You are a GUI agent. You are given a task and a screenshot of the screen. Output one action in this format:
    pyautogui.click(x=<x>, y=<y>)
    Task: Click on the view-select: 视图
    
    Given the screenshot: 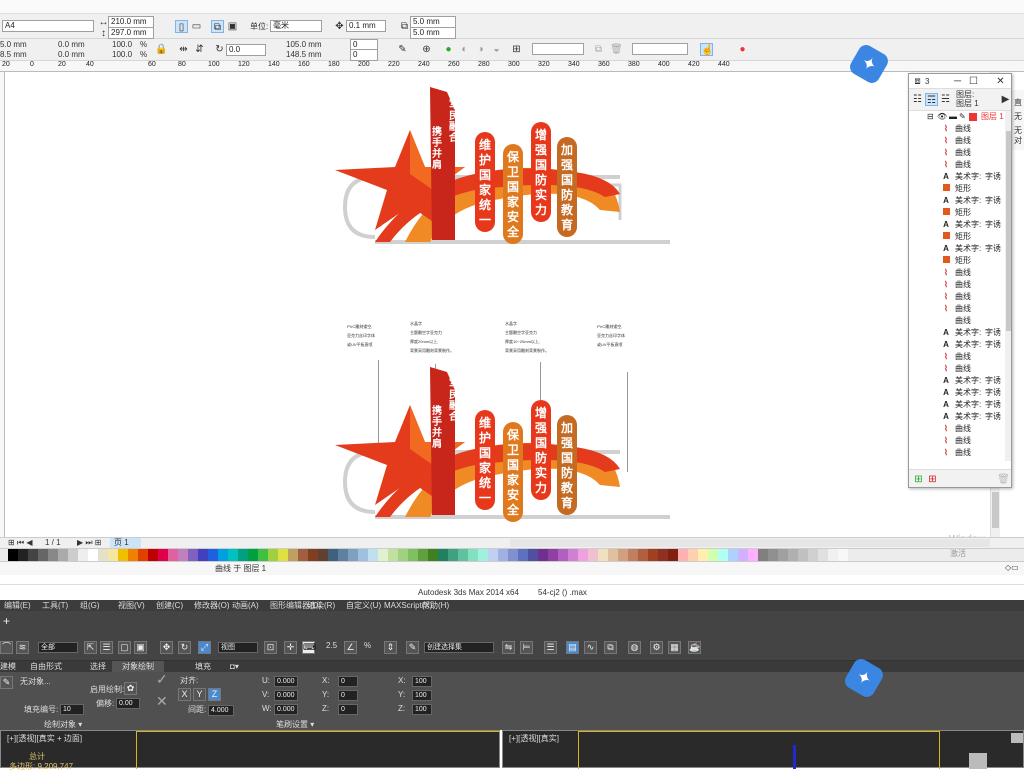 What is the action you would take?
    pyautogui.click(x=238, y=647)
    